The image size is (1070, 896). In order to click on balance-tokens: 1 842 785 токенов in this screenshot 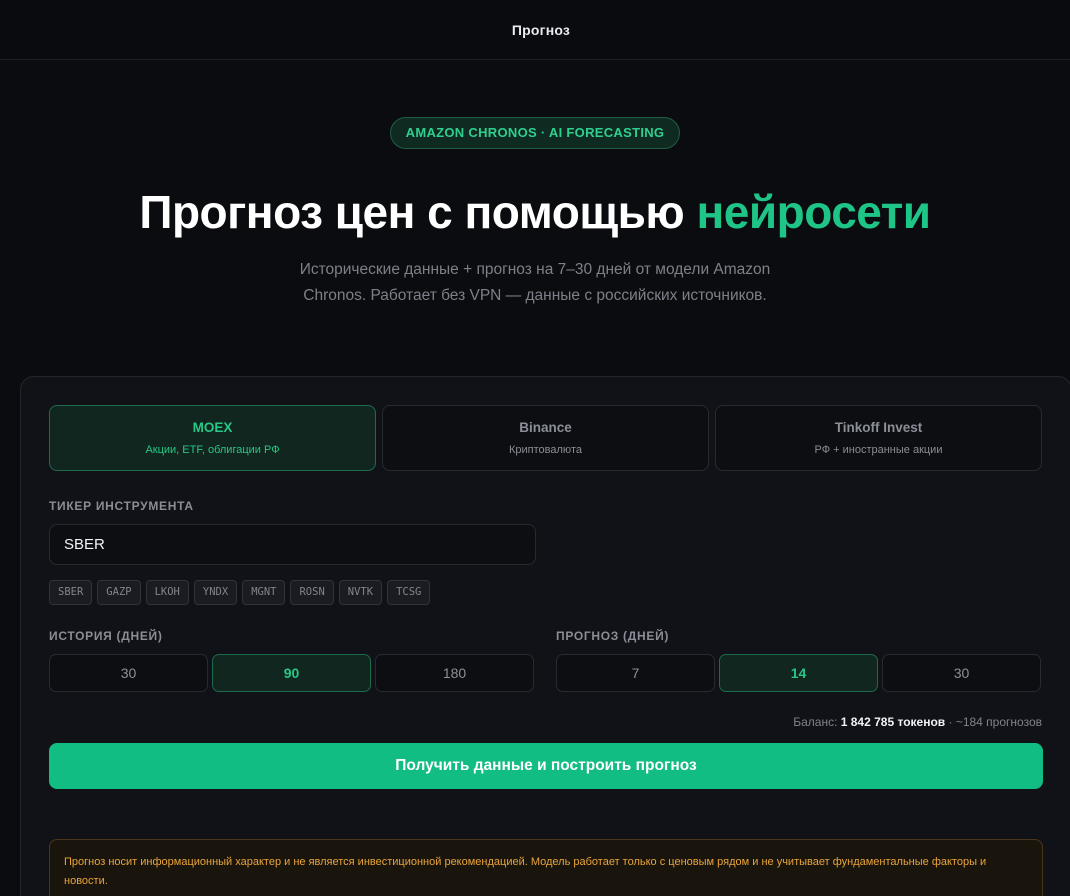, I will do `click(893, 722)`.